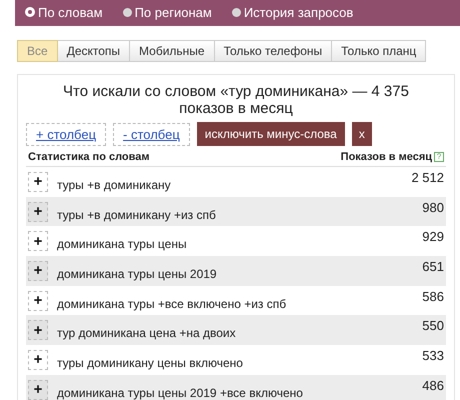 Image resolution: width=460 pixels, height=400 pixels. What do you see at coordinates (433, 207) in the screenshot?
I see `count-cell: 980` at bounding box center [433, 207].